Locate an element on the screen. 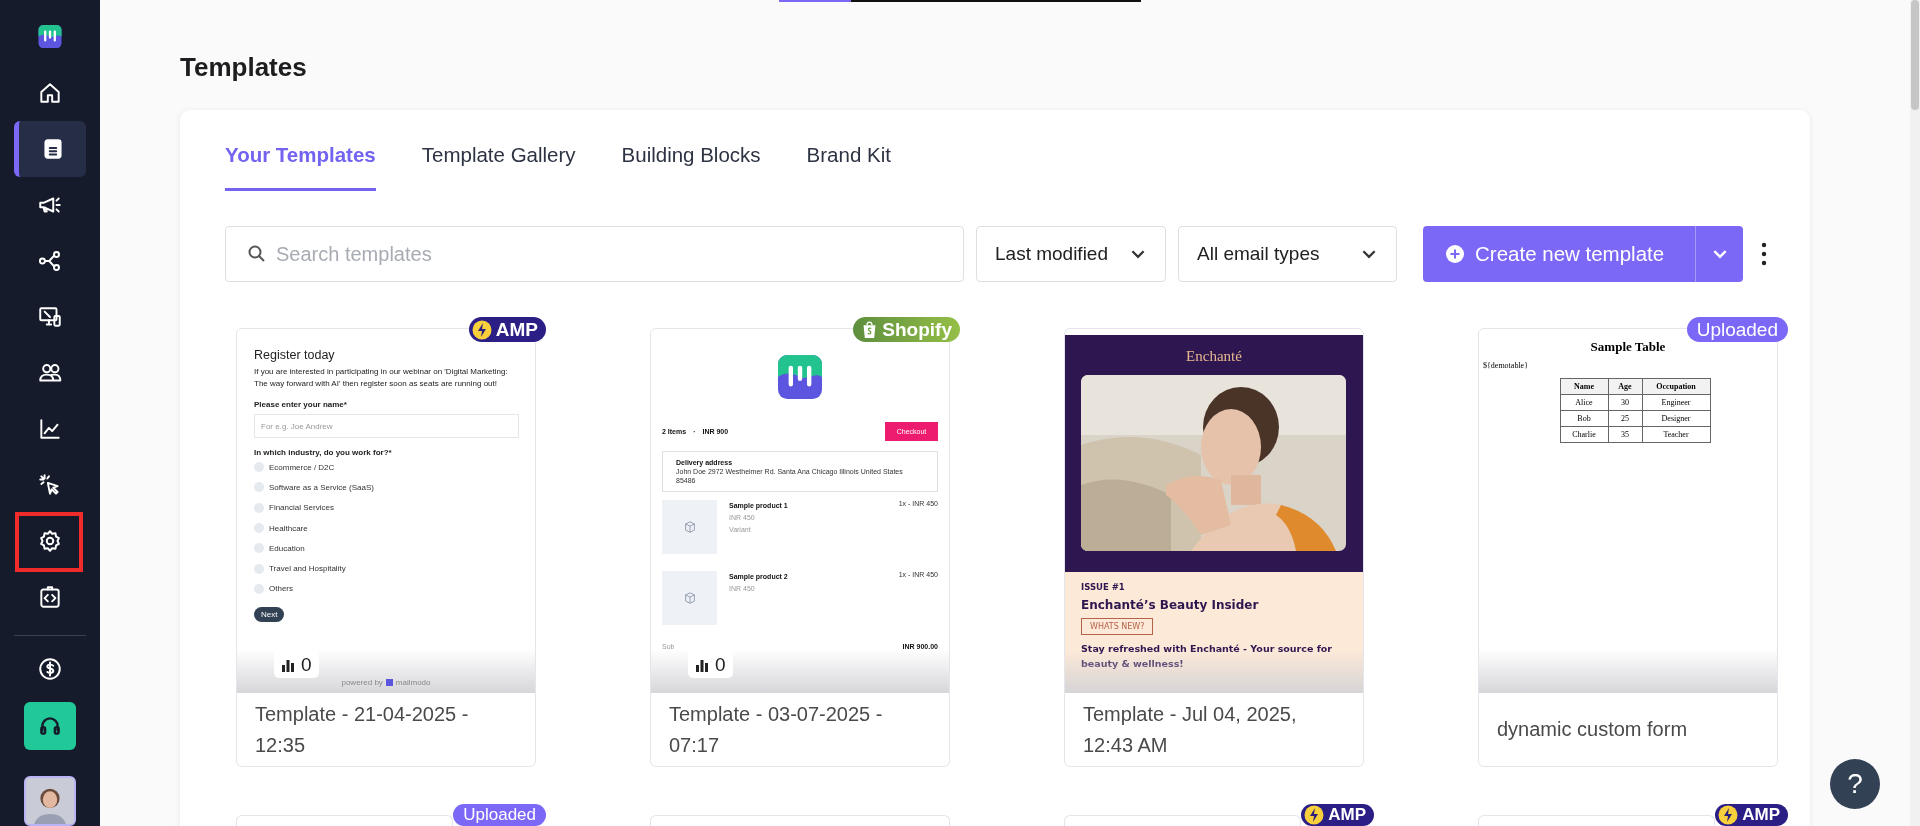 The height and width of the screenshot is (826, 1920). template-title: Template - Jul 04, 2025, 12:43 AM is located at coordinates (1190, 729).